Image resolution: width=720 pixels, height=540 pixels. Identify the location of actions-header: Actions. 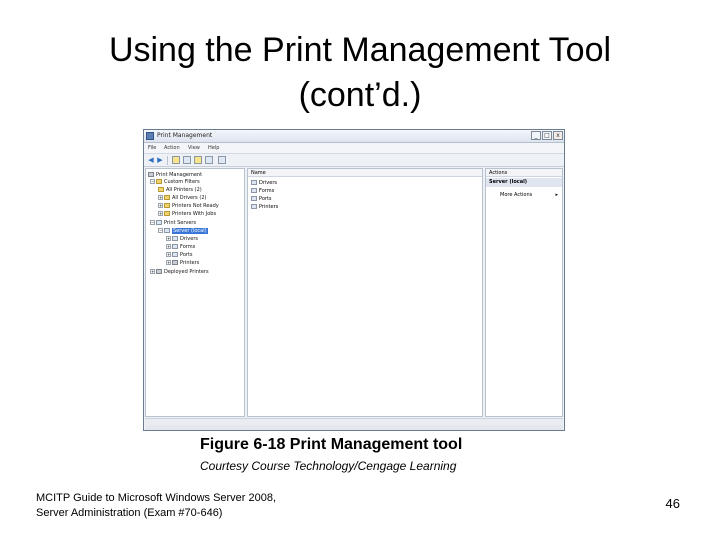
(524, 173).